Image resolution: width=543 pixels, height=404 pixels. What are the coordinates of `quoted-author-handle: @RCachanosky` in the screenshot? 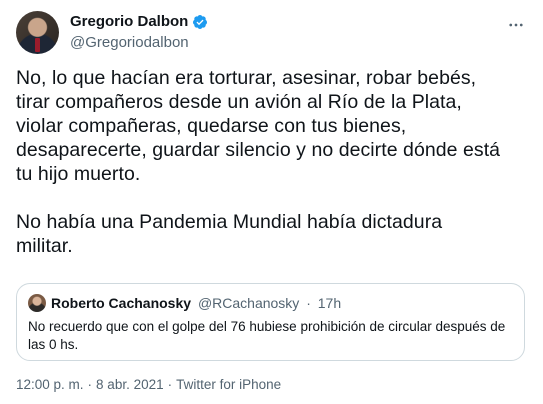 It's located at (248, 303).